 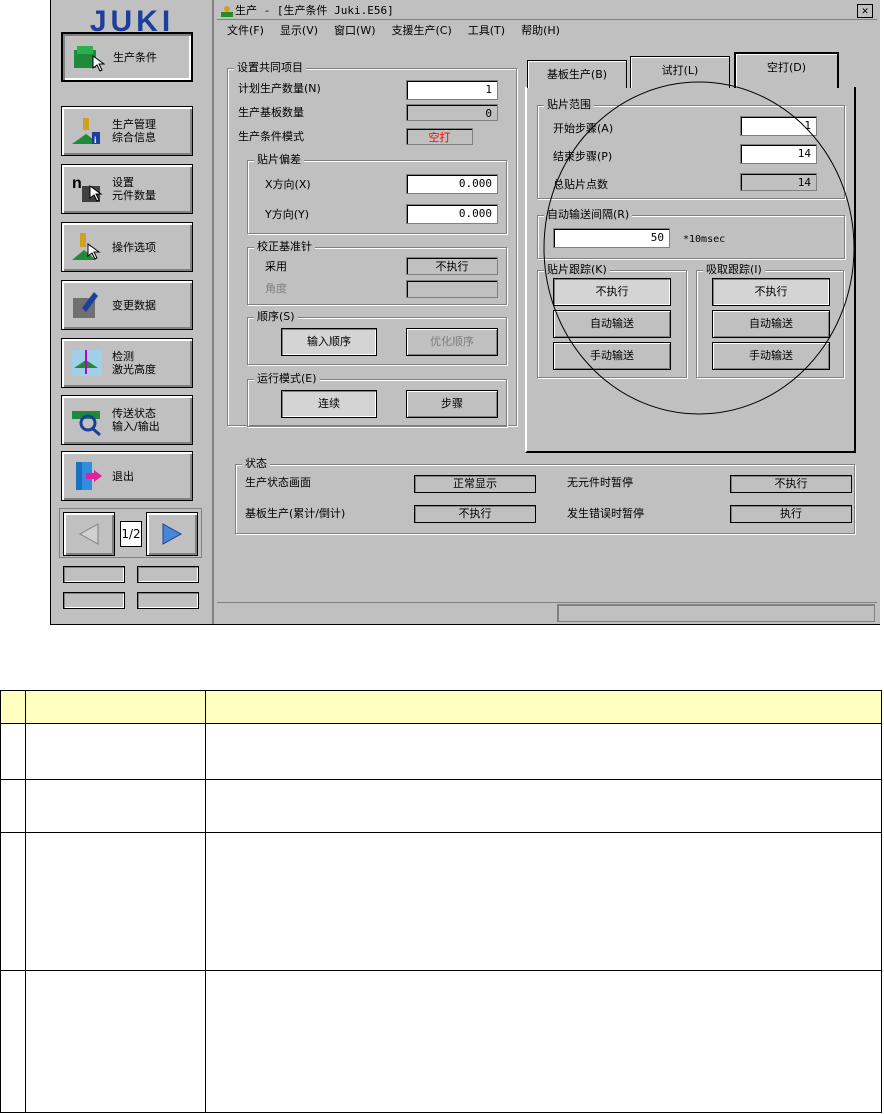 I want to click on board-count-value: 不执行, so click(x=475, y=514).